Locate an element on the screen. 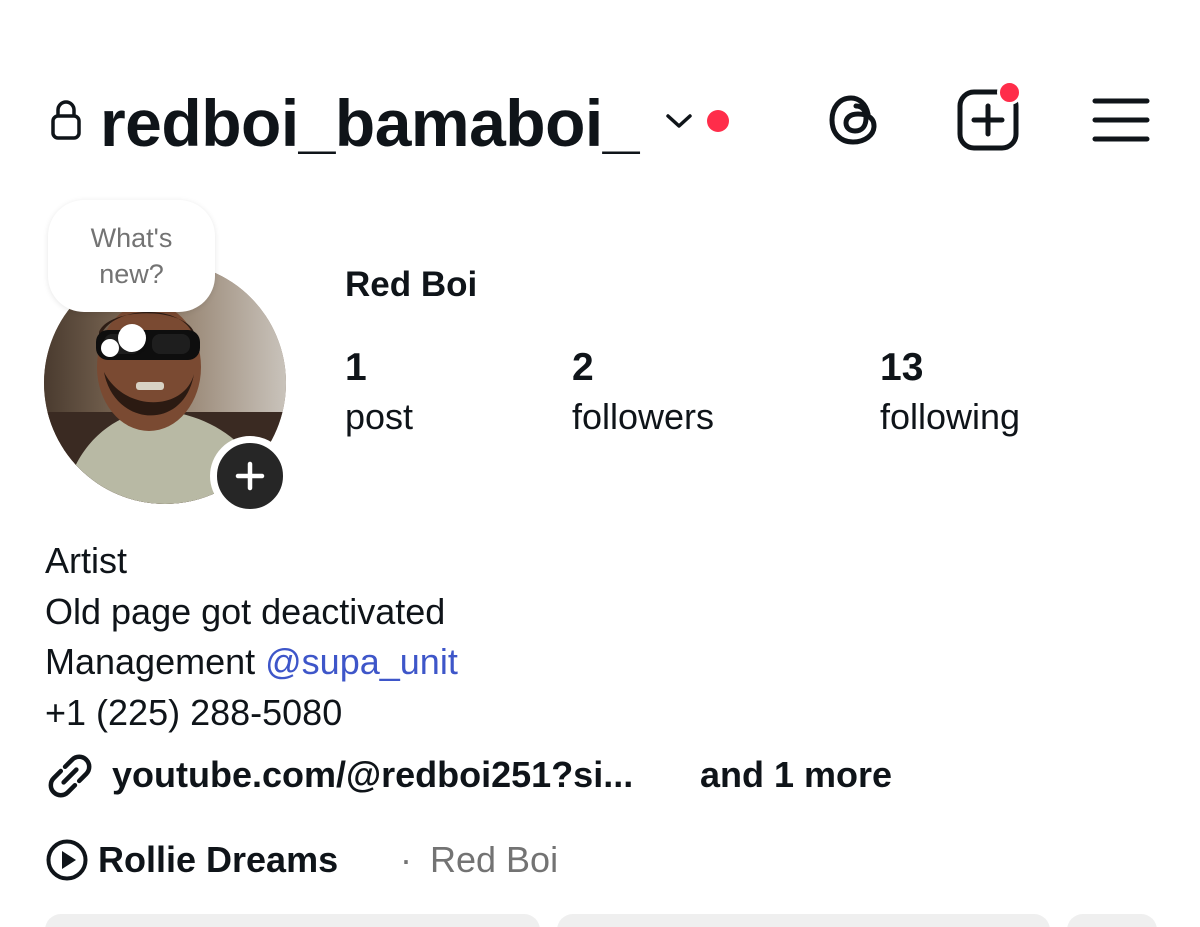 Image resolution: width=1200 pixels, height=927 pixels. lock-icon is located at coordinates (66, 120).